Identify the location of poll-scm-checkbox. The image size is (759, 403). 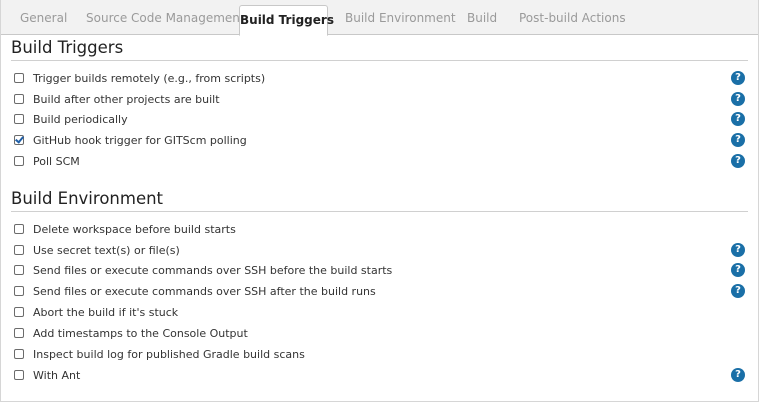
(19, 161).